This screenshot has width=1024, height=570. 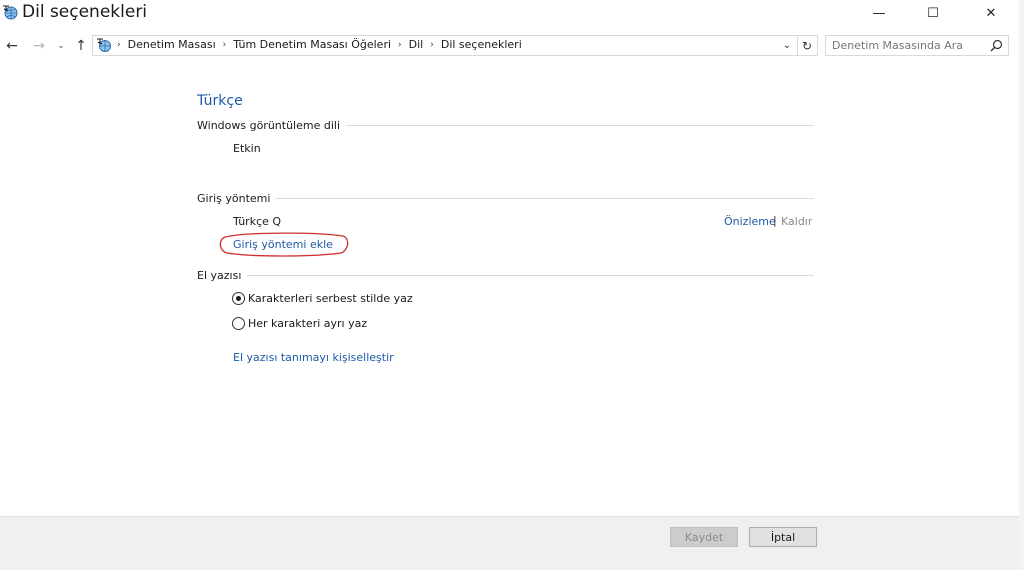 What do you see at coordinates (313, 357) in the screenshot?
I see `personalize-handwriting-link: El yazısı tanımayı kişiselleştir` at bounding box center [313, 357].